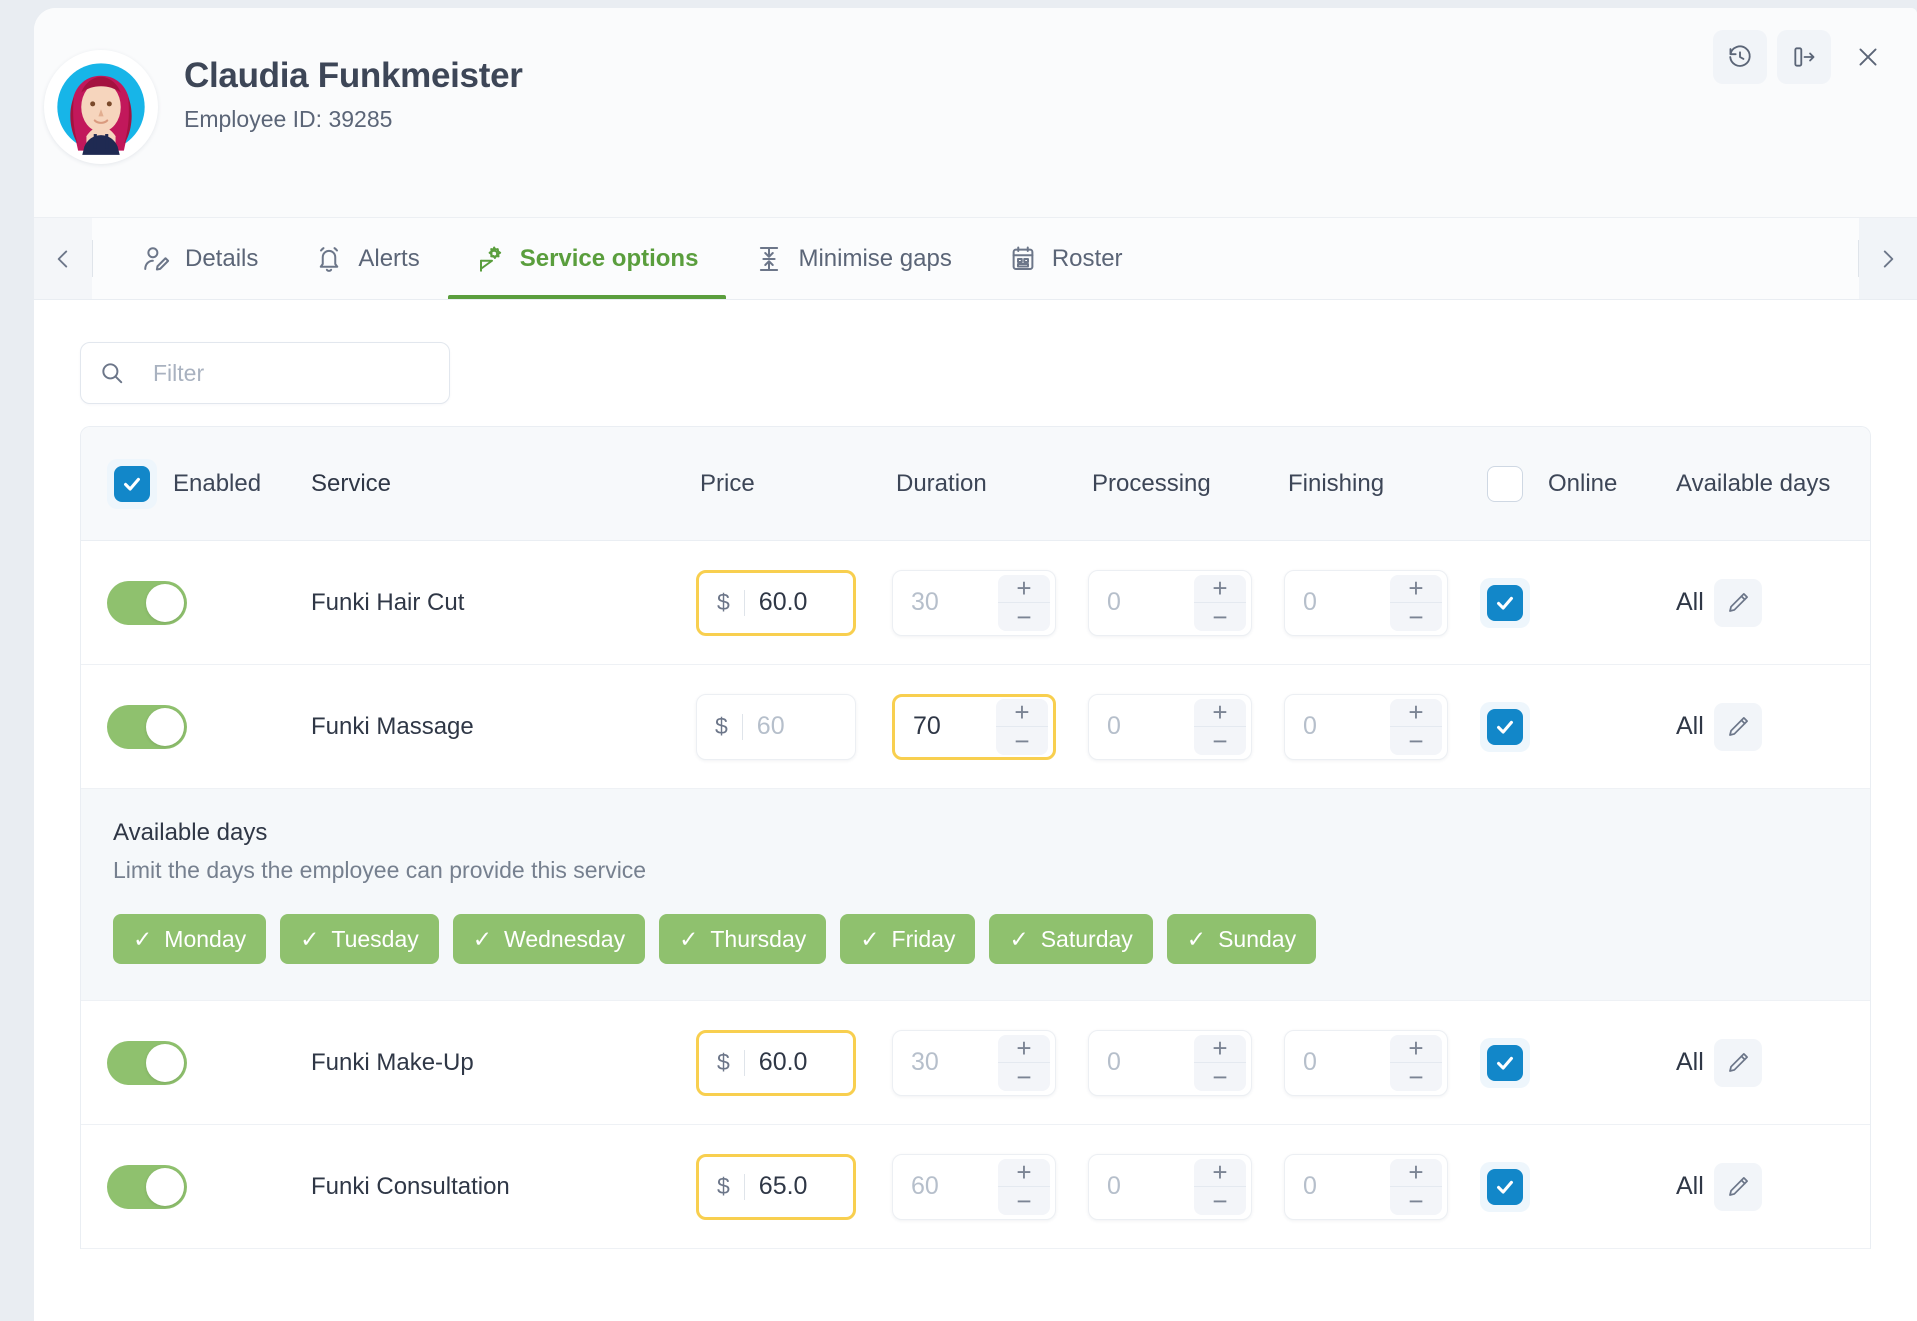 The height and width of the screenshot is (1321, 1917). I want to click on close-x-icon, so click(1868, 57).